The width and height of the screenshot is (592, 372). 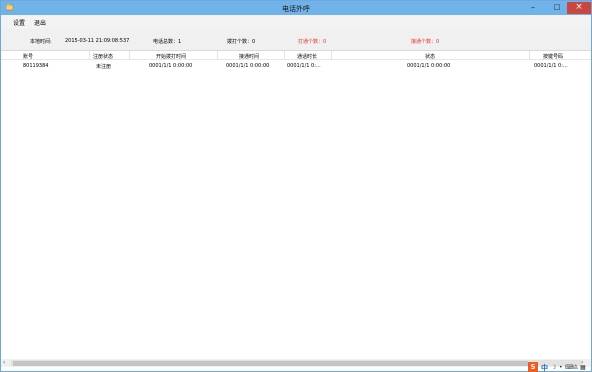 What do you see at coordinates (36, 66) in the screenshot?
I see `cell-account: 80119384` at bounding box center [36, 66].